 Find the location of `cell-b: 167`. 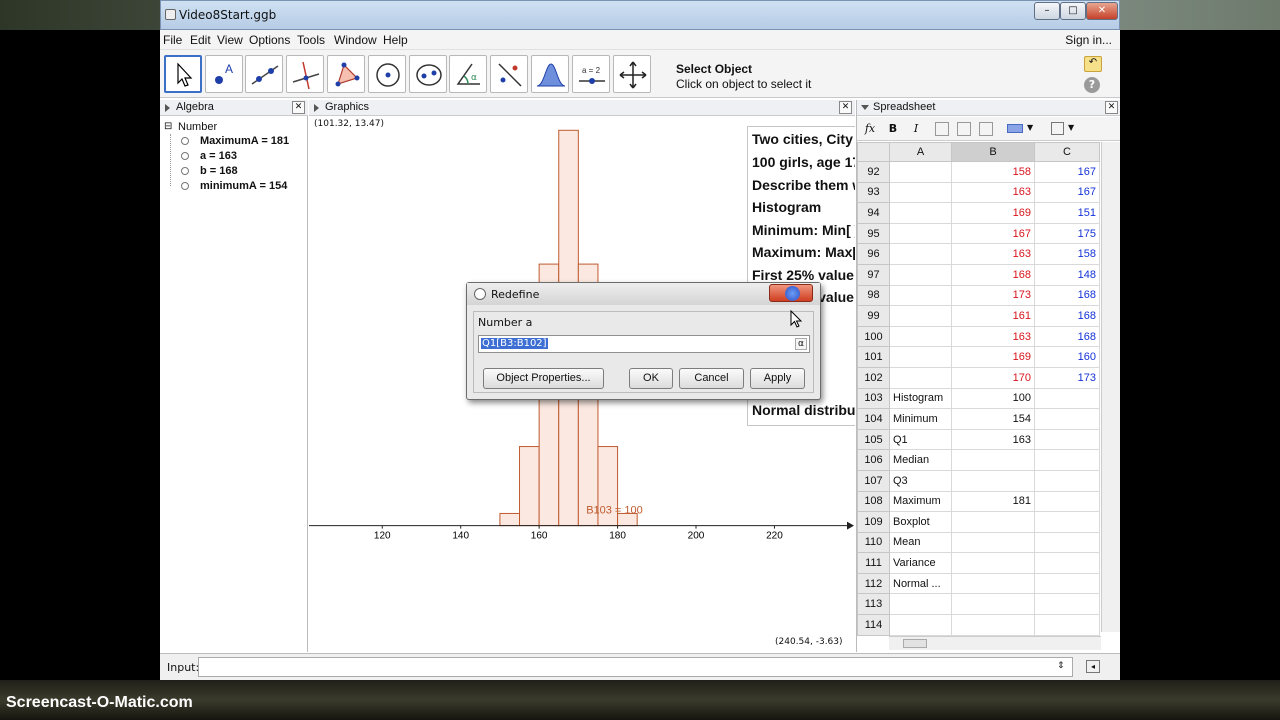

cell-b: 167 is located at coordinates (993, 233).